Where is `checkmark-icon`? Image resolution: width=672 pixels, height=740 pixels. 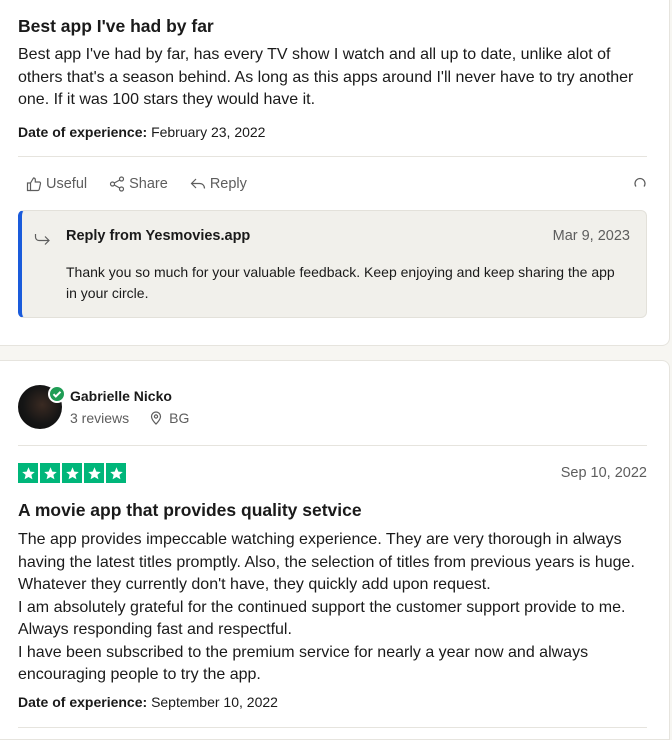 checkmark-icon is located at coordinates (57, 394).